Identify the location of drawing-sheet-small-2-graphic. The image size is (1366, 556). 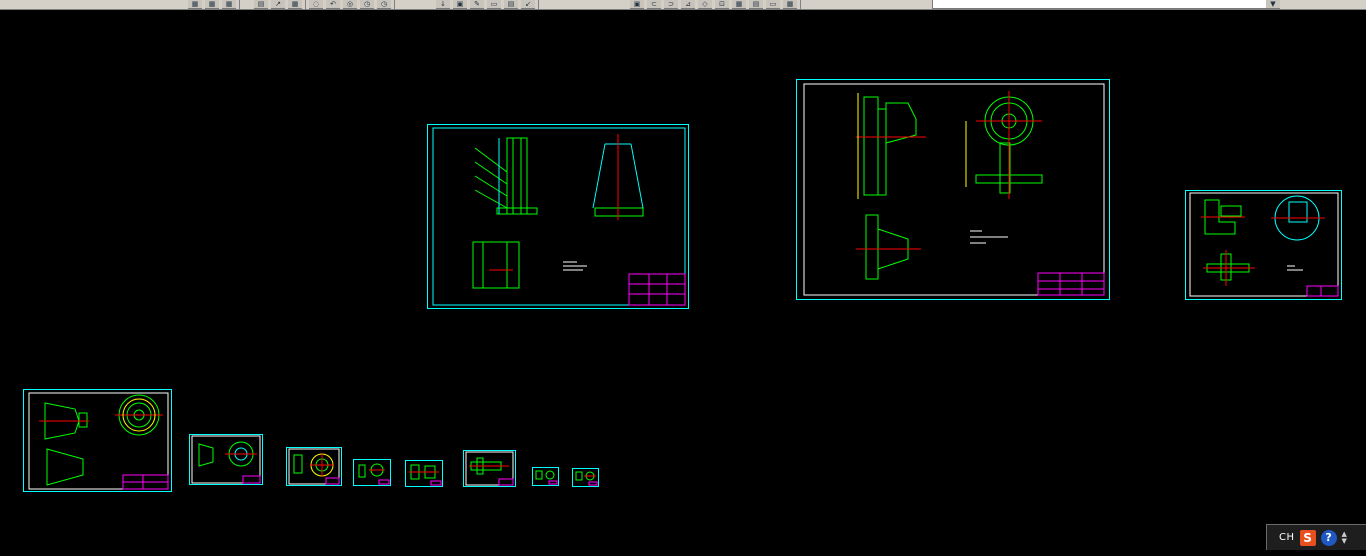
(314, 466).